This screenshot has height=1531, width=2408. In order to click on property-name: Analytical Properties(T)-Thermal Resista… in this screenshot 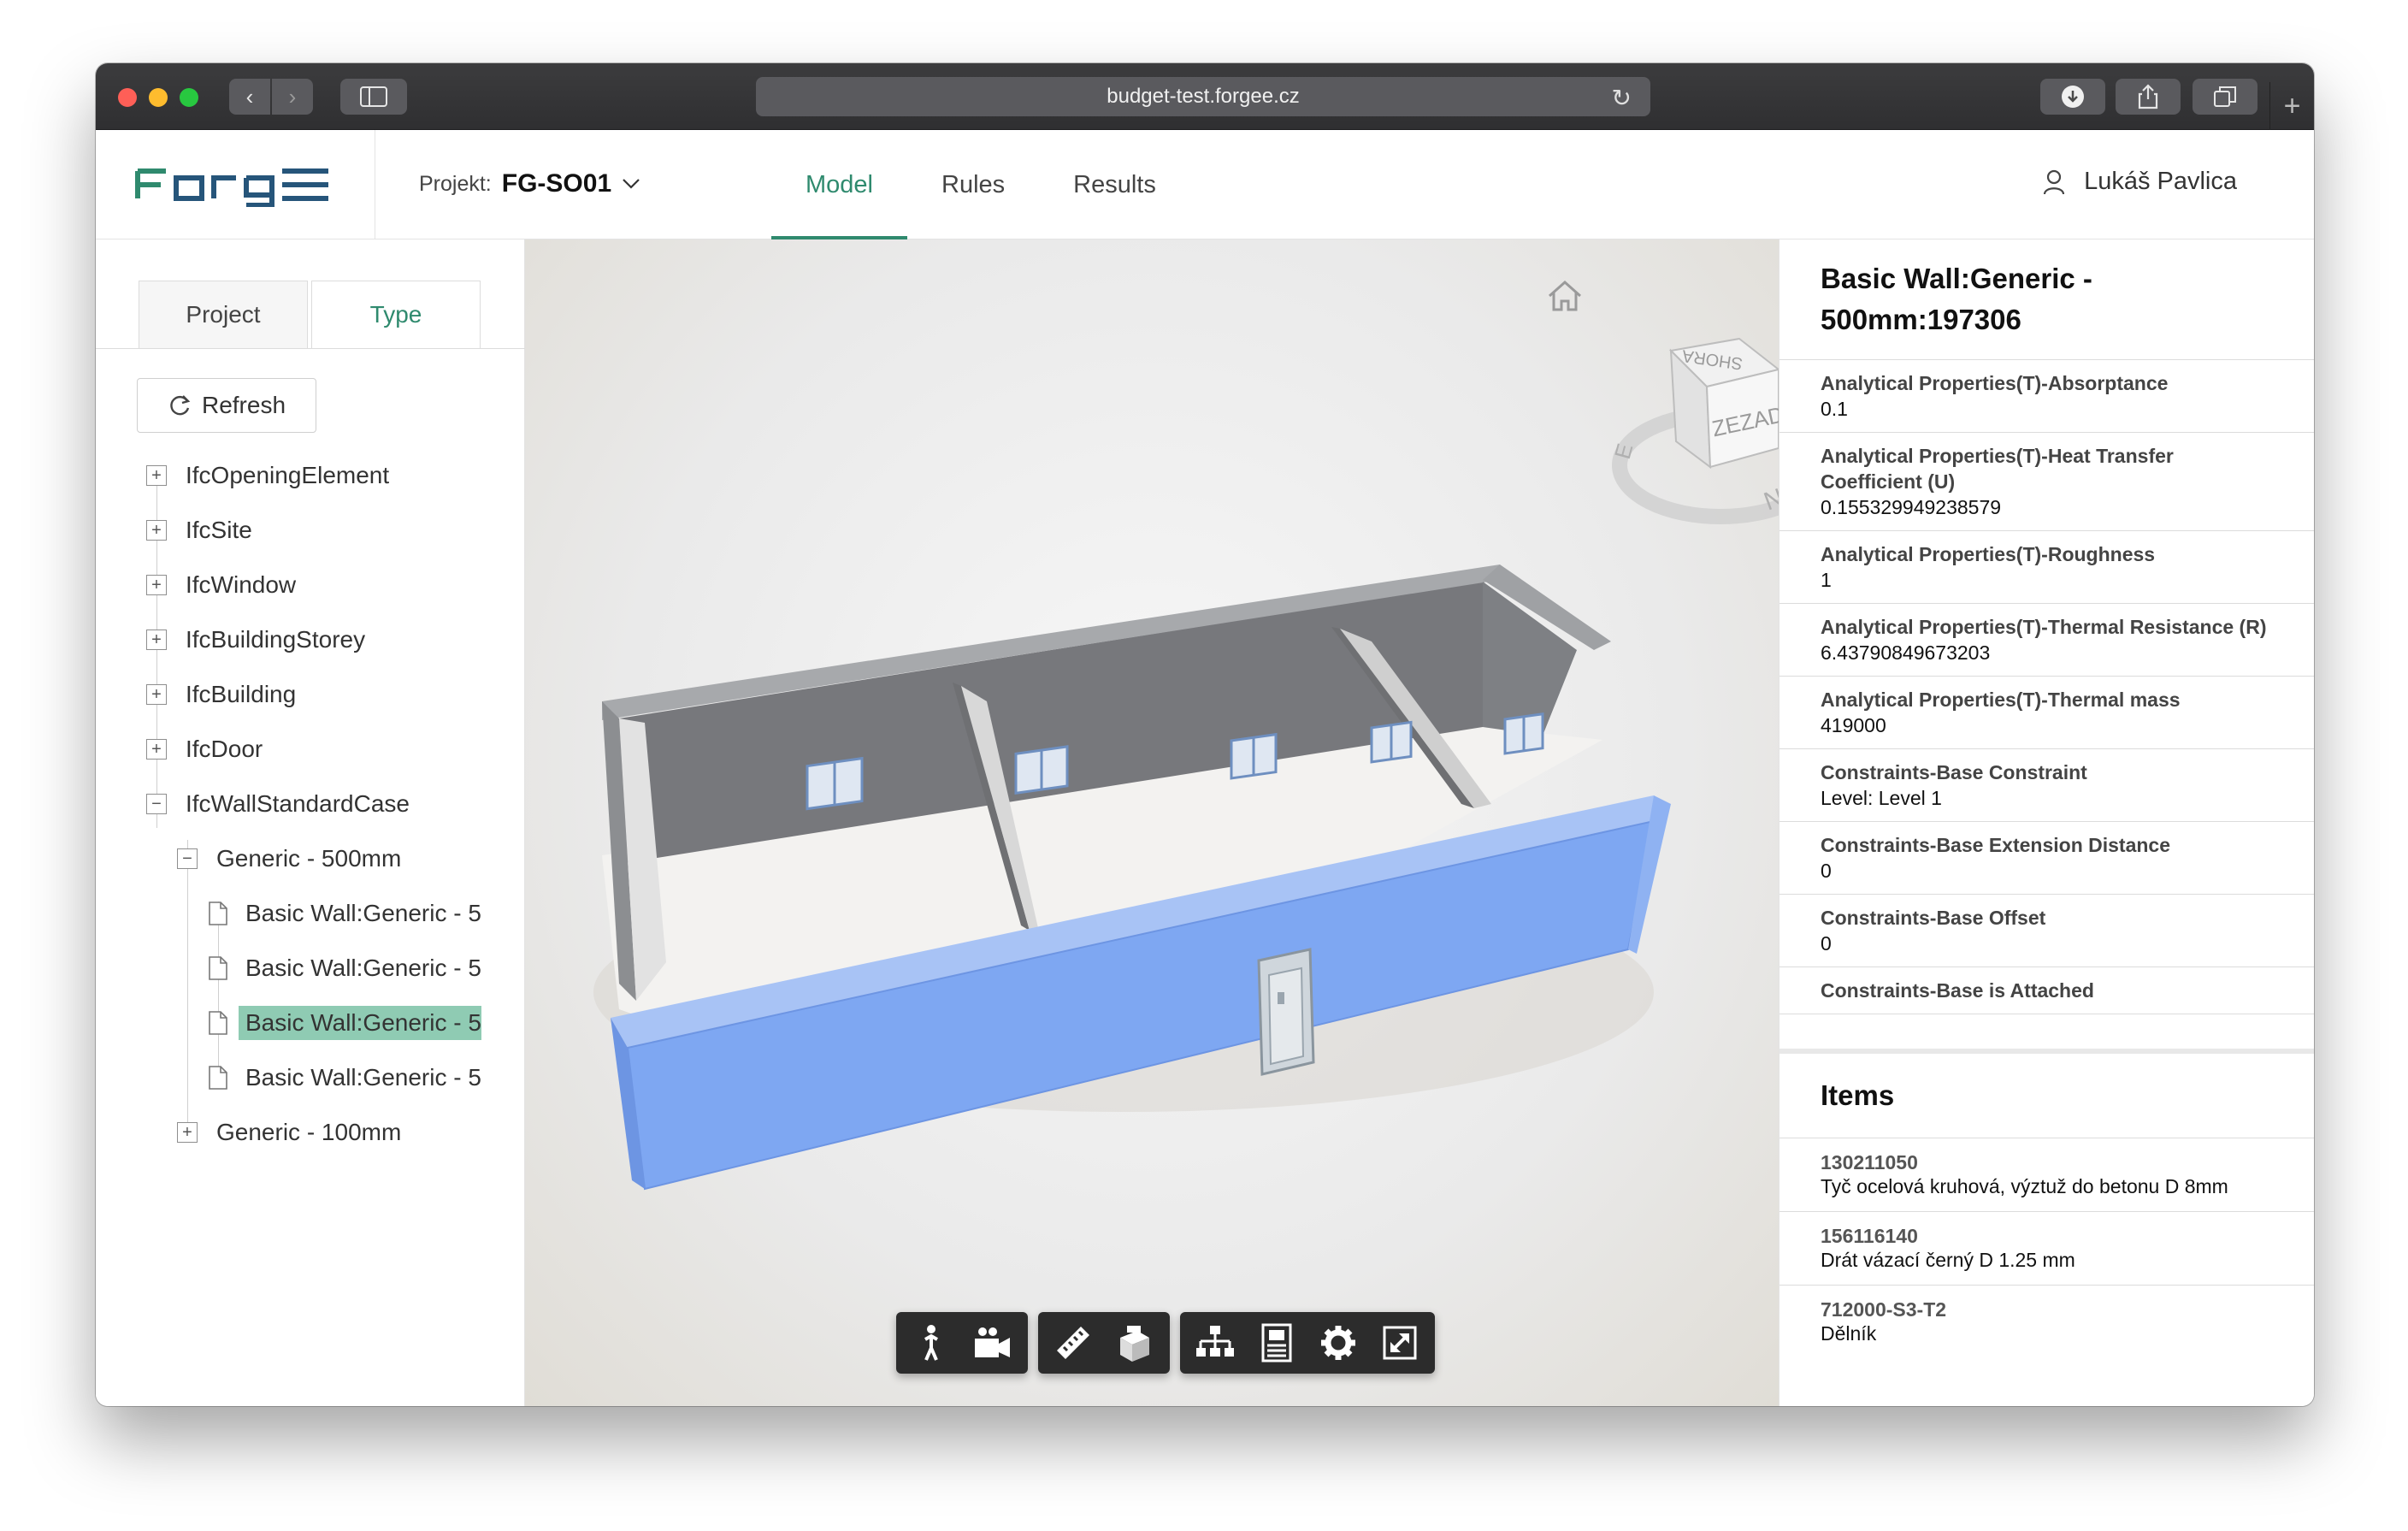, I will do `click(2044, 627)`.